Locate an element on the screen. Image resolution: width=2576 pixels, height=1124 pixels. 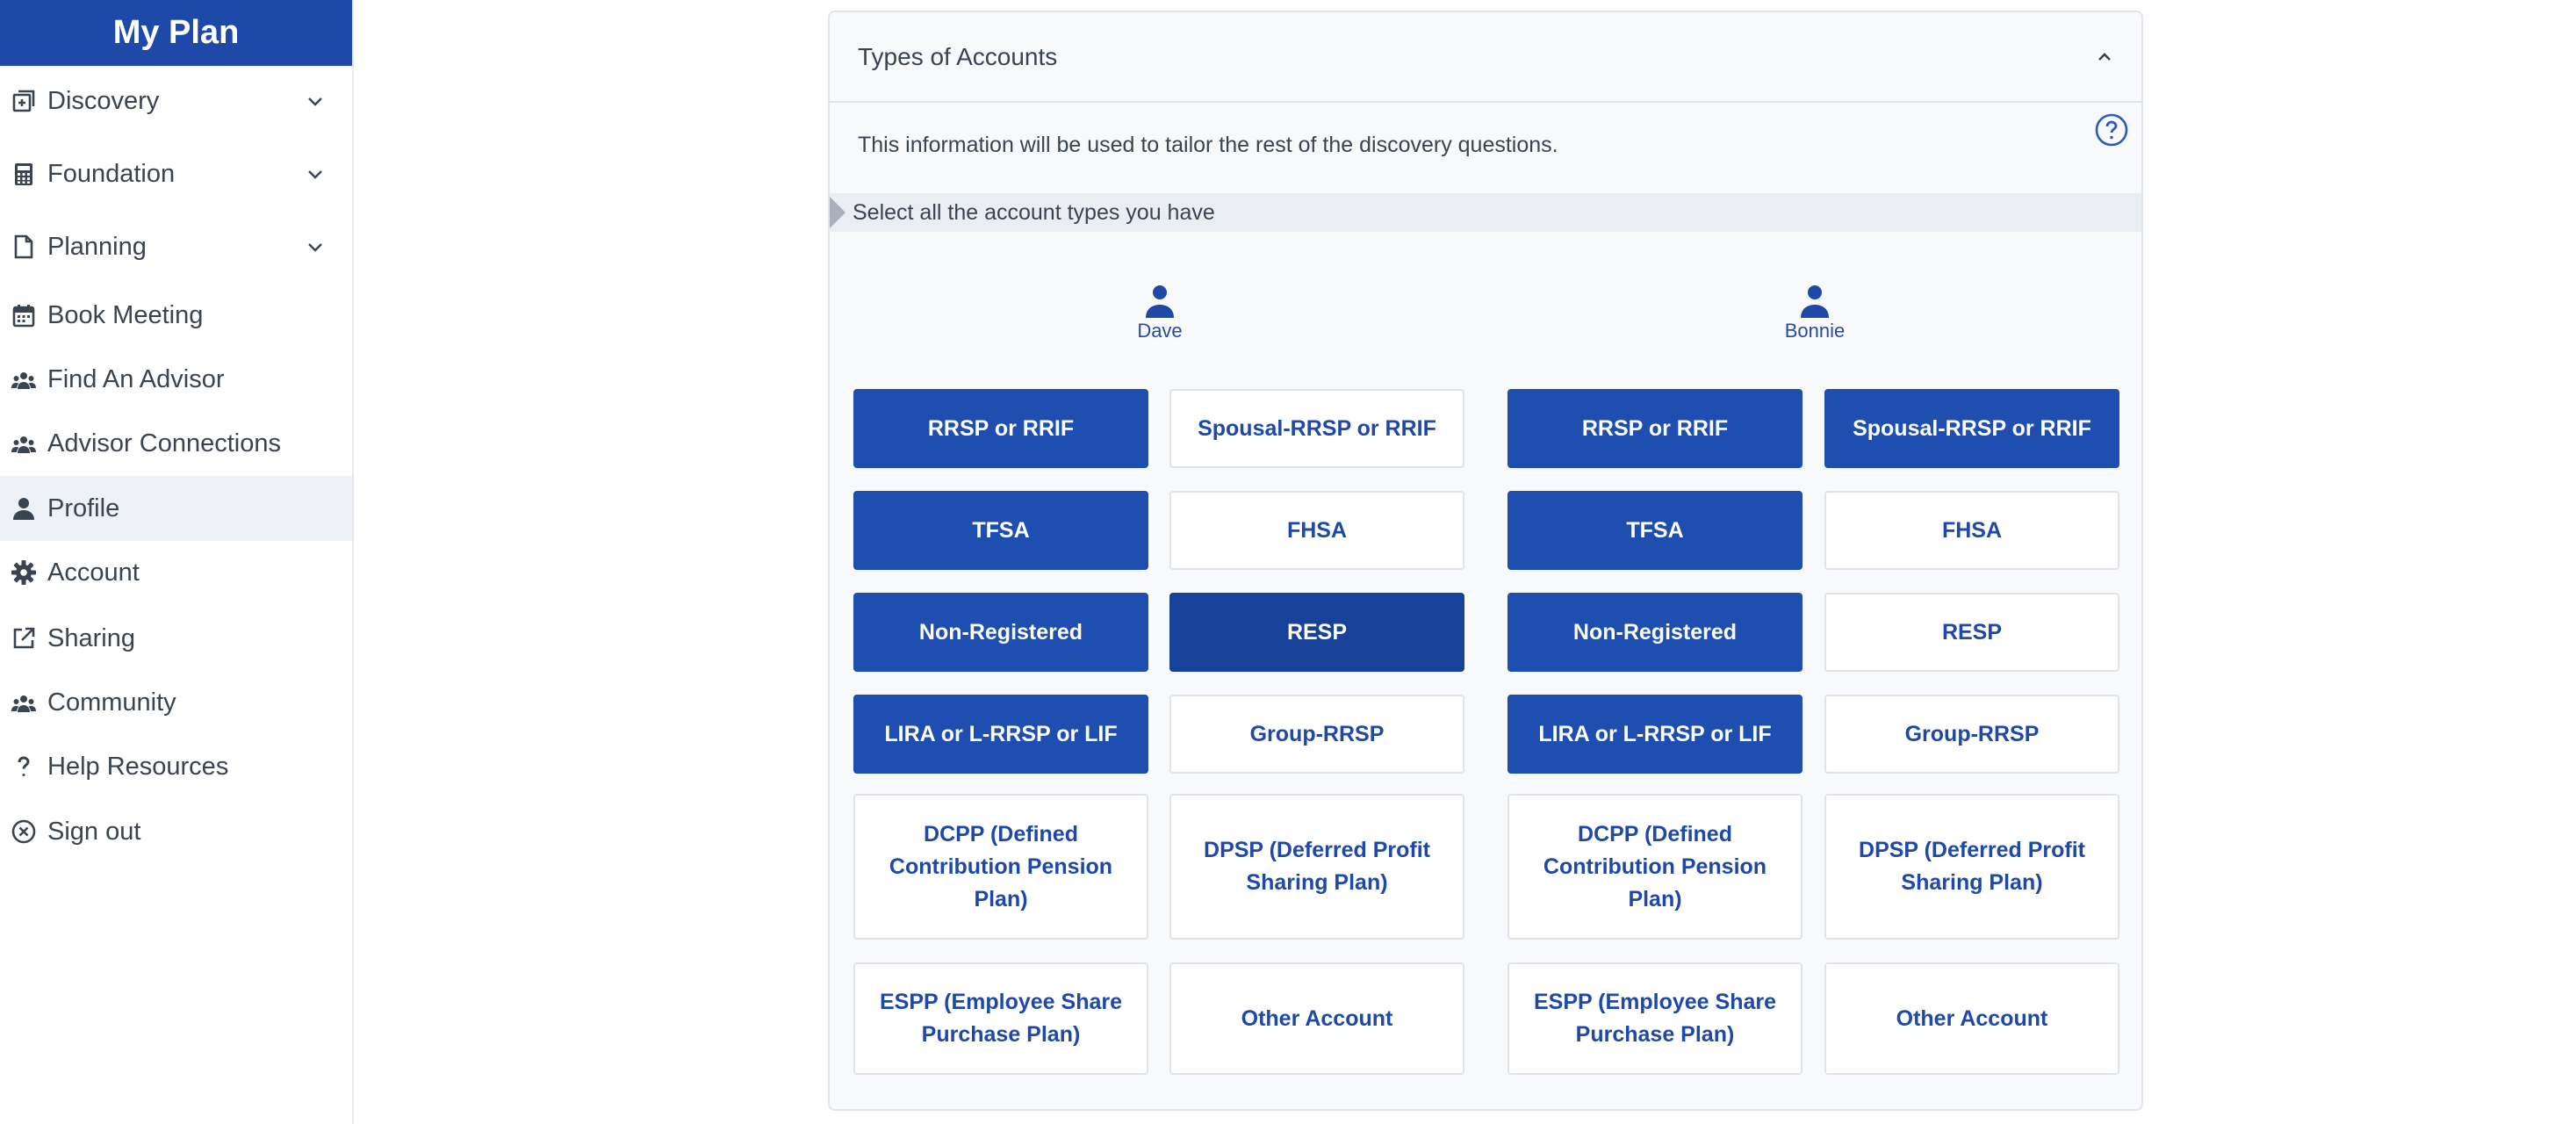
dave-other-account-button: Other Account is located at coordinates (1316, 1019).